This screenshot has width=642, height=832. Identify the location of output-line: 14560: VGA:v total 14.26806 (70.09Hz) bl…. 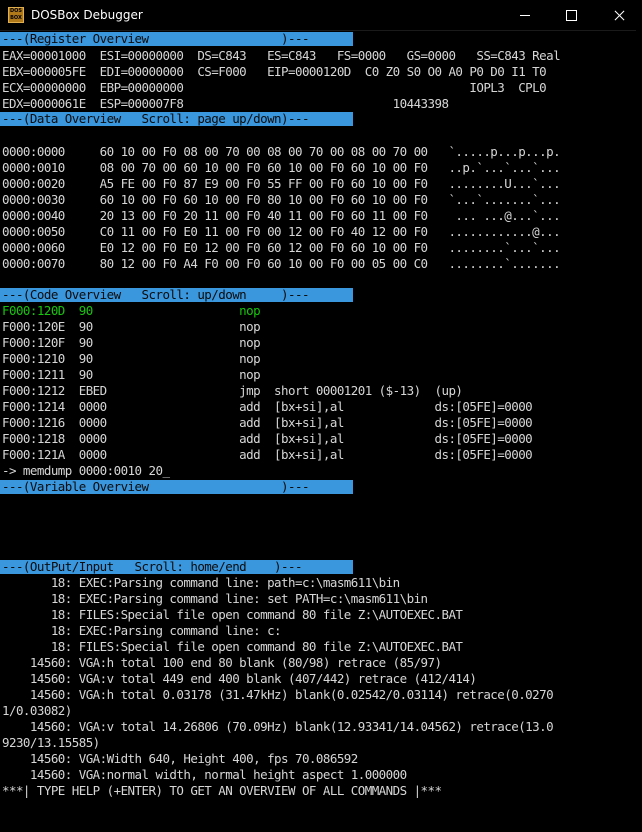
(278, 726).